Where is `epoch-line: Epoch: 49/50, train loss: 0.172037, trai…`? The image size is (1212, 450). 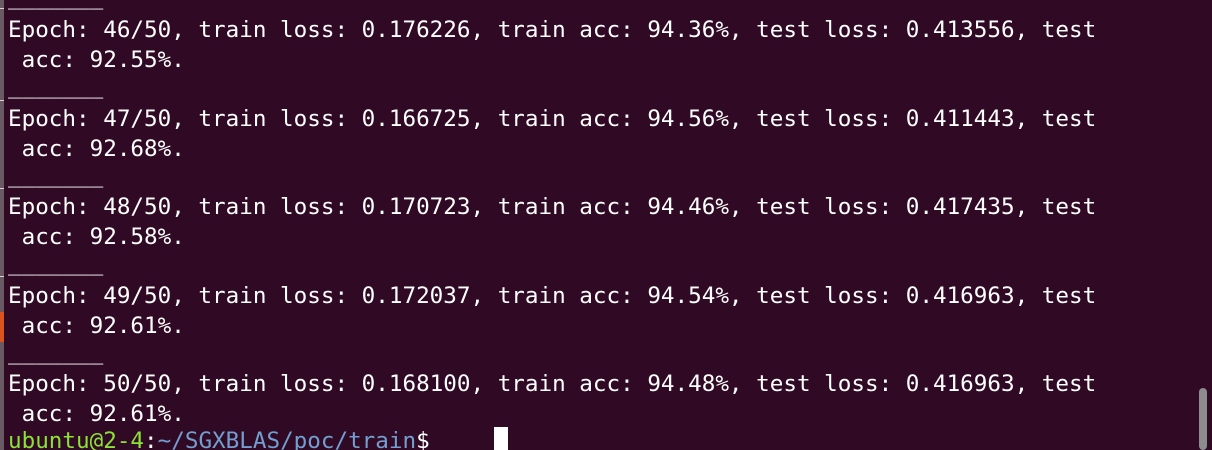
epoch-line: Epoch: 49/50, train loss: 0.172037, trai… is located at coordinates (552, 296).